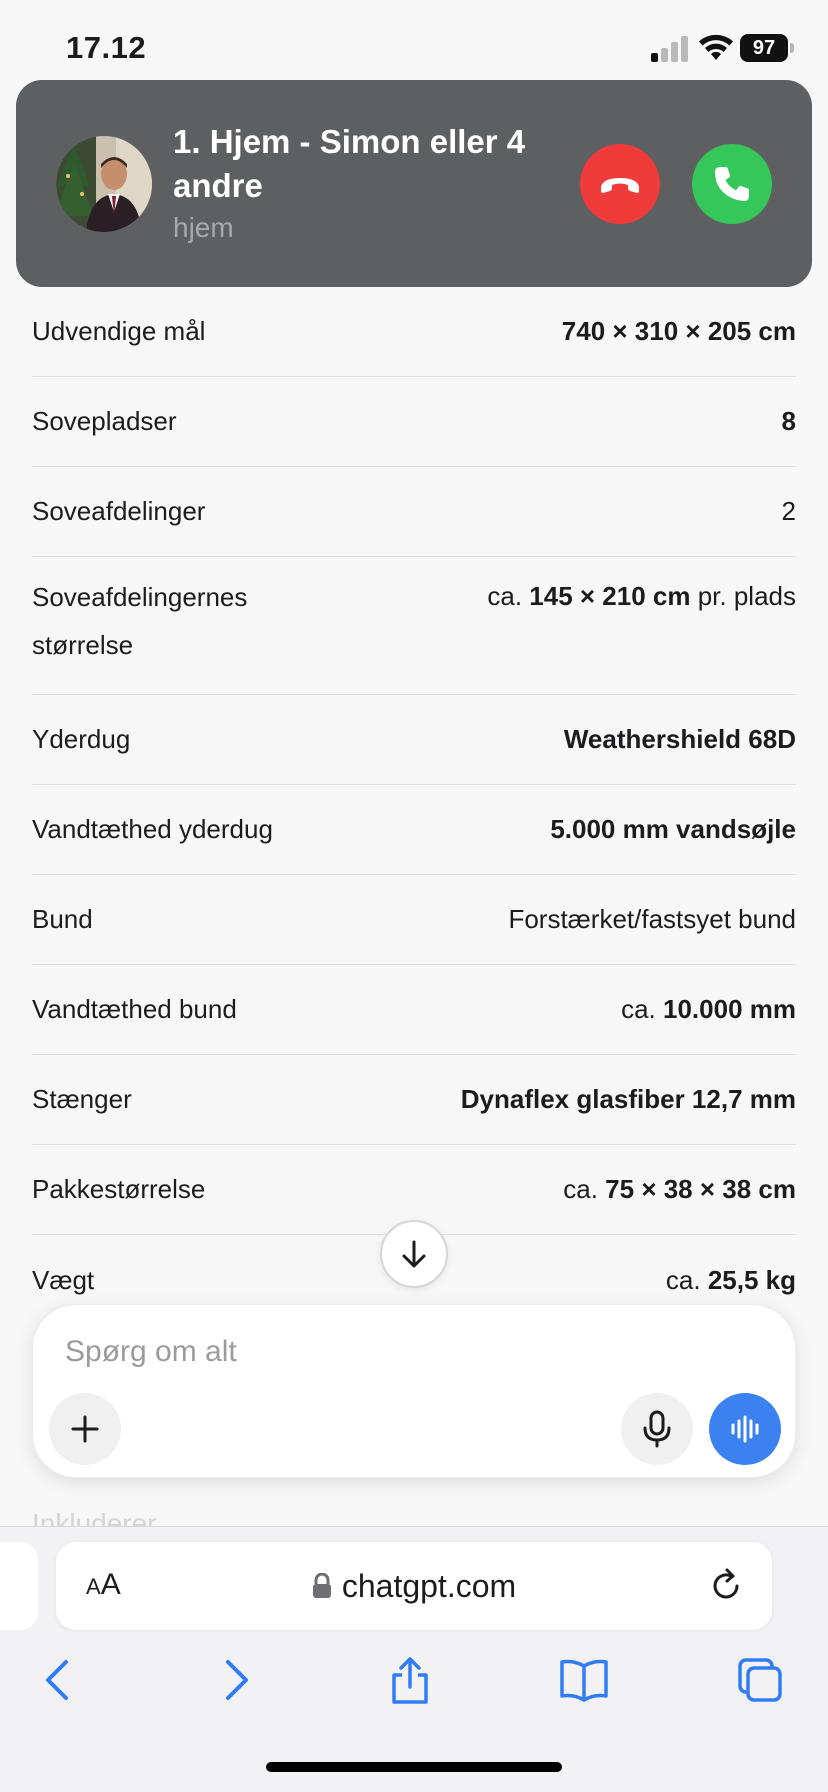  Describe the element at coordinates (641, 596) in the screenshot. I see `spec-value: ca. 145 × 210 cm pr. plads` at that location.